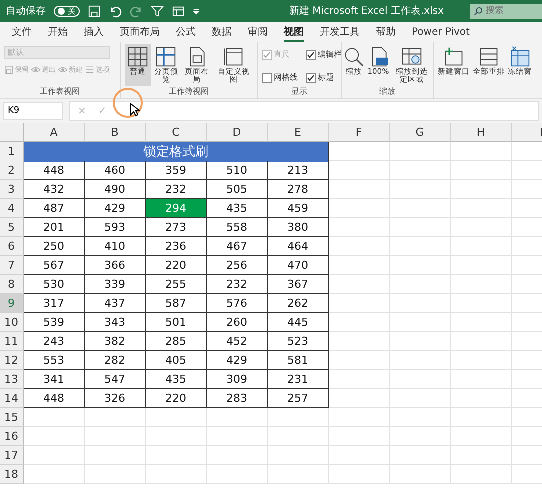 This screenshot has height=490, width=542. What do you see at coordinates (478, 11) in the screenshot?
I see `search-icon` at bounding box center [478, 11].